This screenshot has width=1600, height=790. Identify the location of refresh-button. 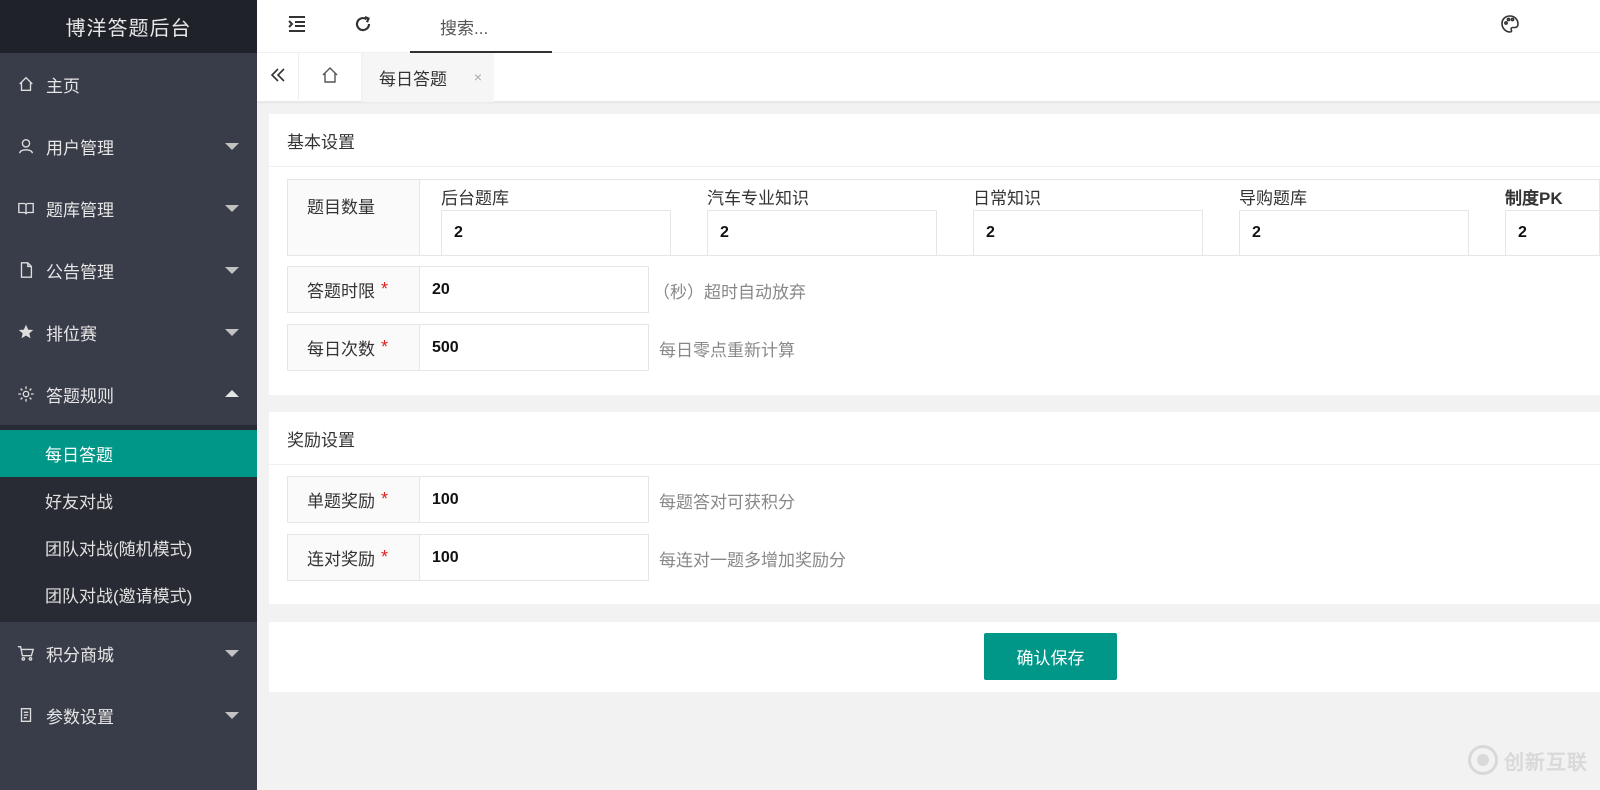
(363, 26).